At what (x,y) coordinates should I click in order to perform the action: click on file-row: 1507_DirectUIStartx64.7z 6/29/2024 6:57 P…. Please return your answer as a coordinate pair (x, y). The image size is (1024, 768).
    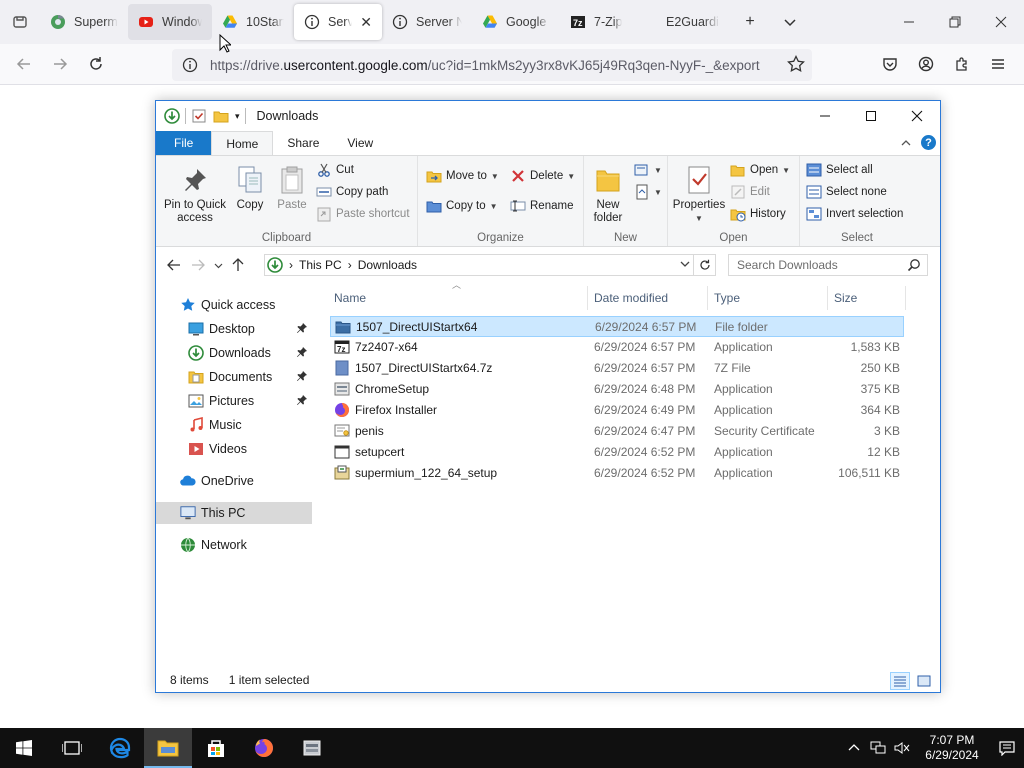
    Looking at the image, I should click on (617, 368).